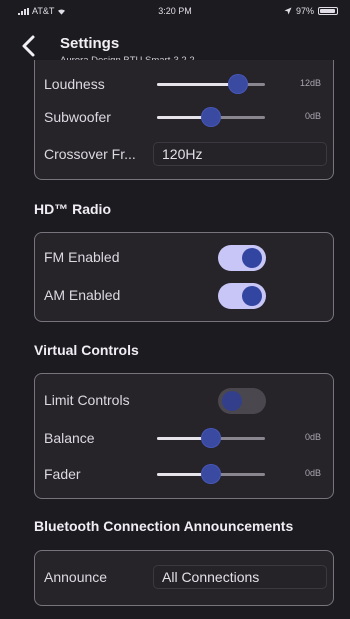 The image size is (350, 619). I want to click on fader-row: Fader 0dB, so click(184, 474).